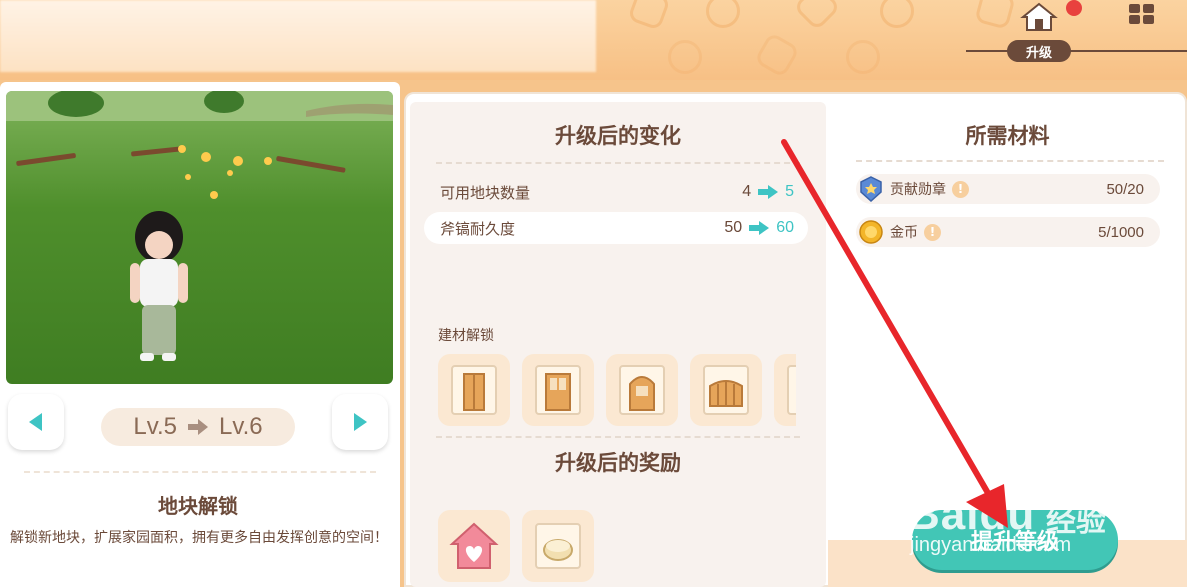 The image size is (1187, 587). What do you see at coordinates (871, 189) in the screenshot?
I see `medal-icon` at bounding box center [871, 189].